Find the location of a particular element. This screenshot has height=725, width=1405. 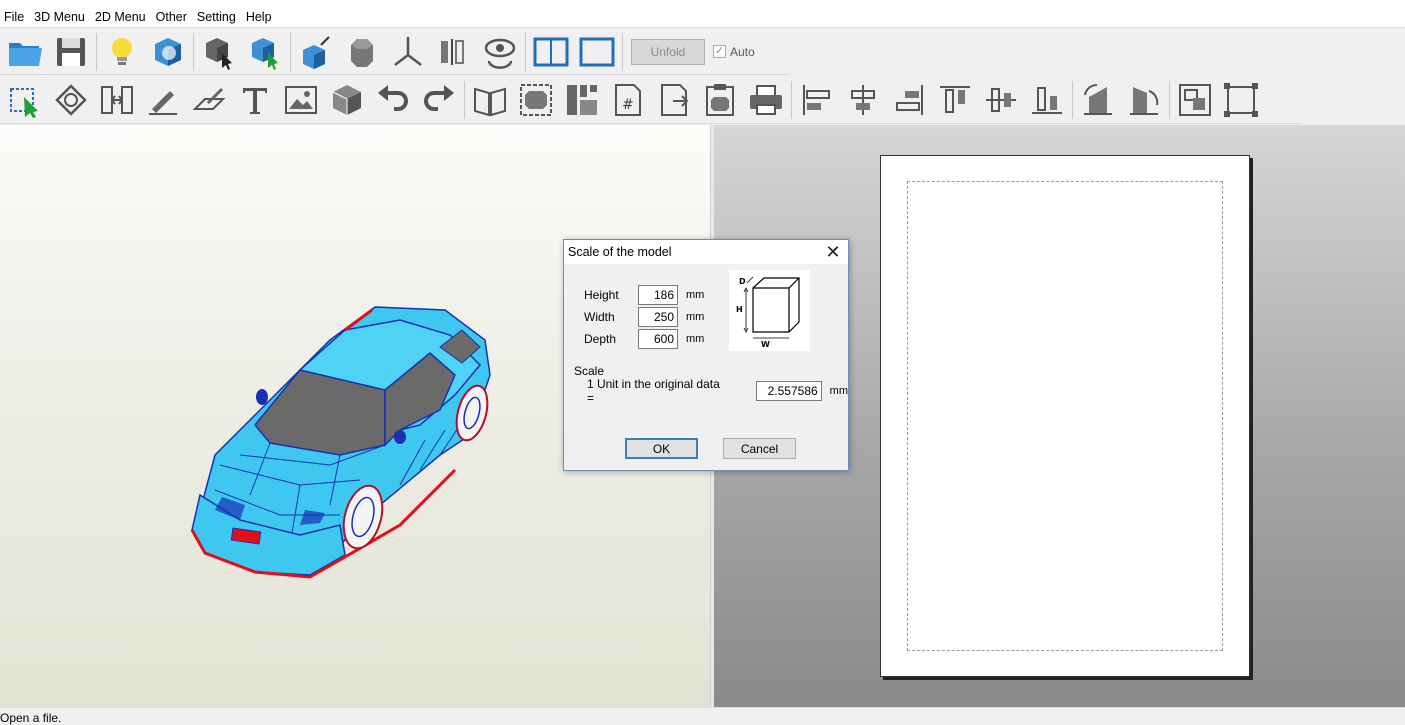

menu-help: Help is located at coordinates (259, 14).